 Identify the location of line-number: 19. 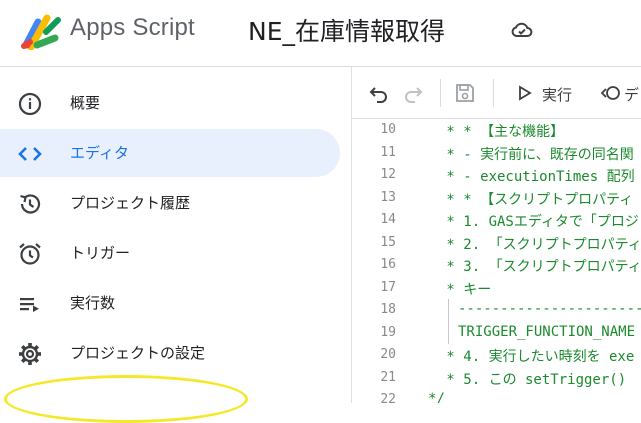
(388, 332).